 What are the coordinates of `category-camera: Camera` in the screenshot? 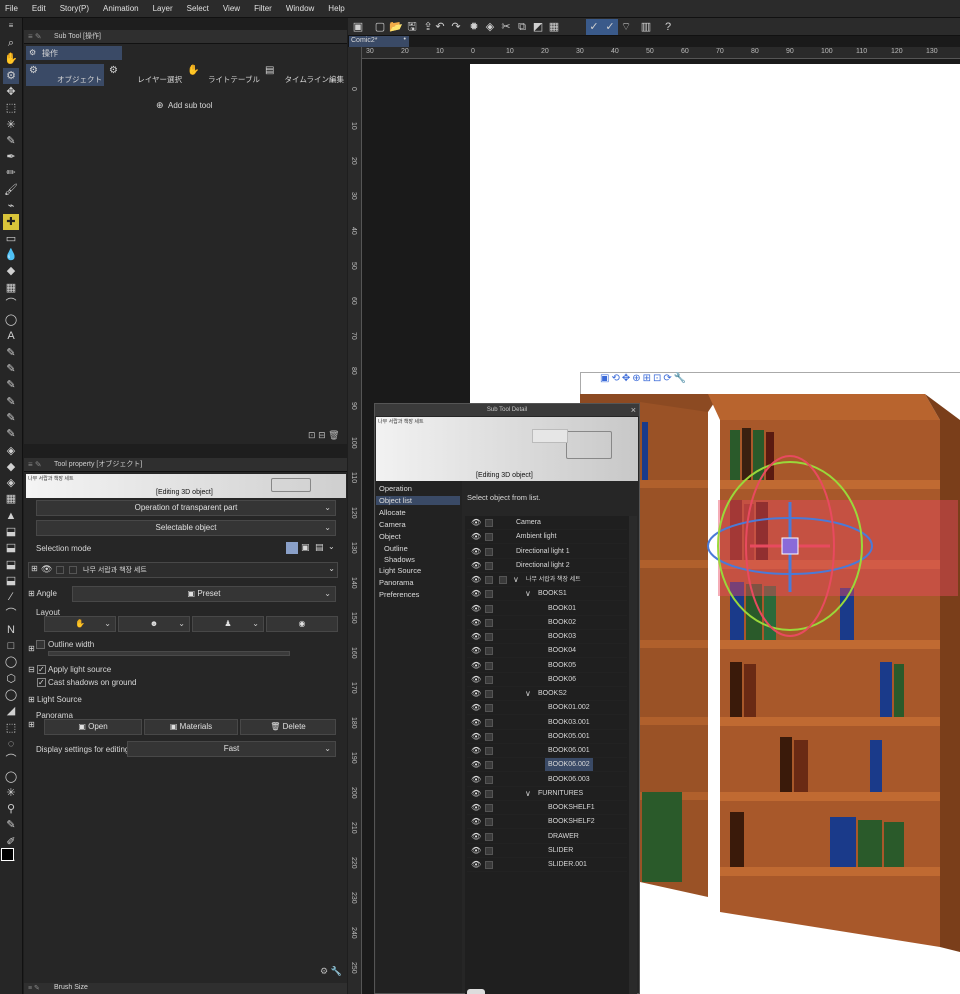 It's located at (392, 524).